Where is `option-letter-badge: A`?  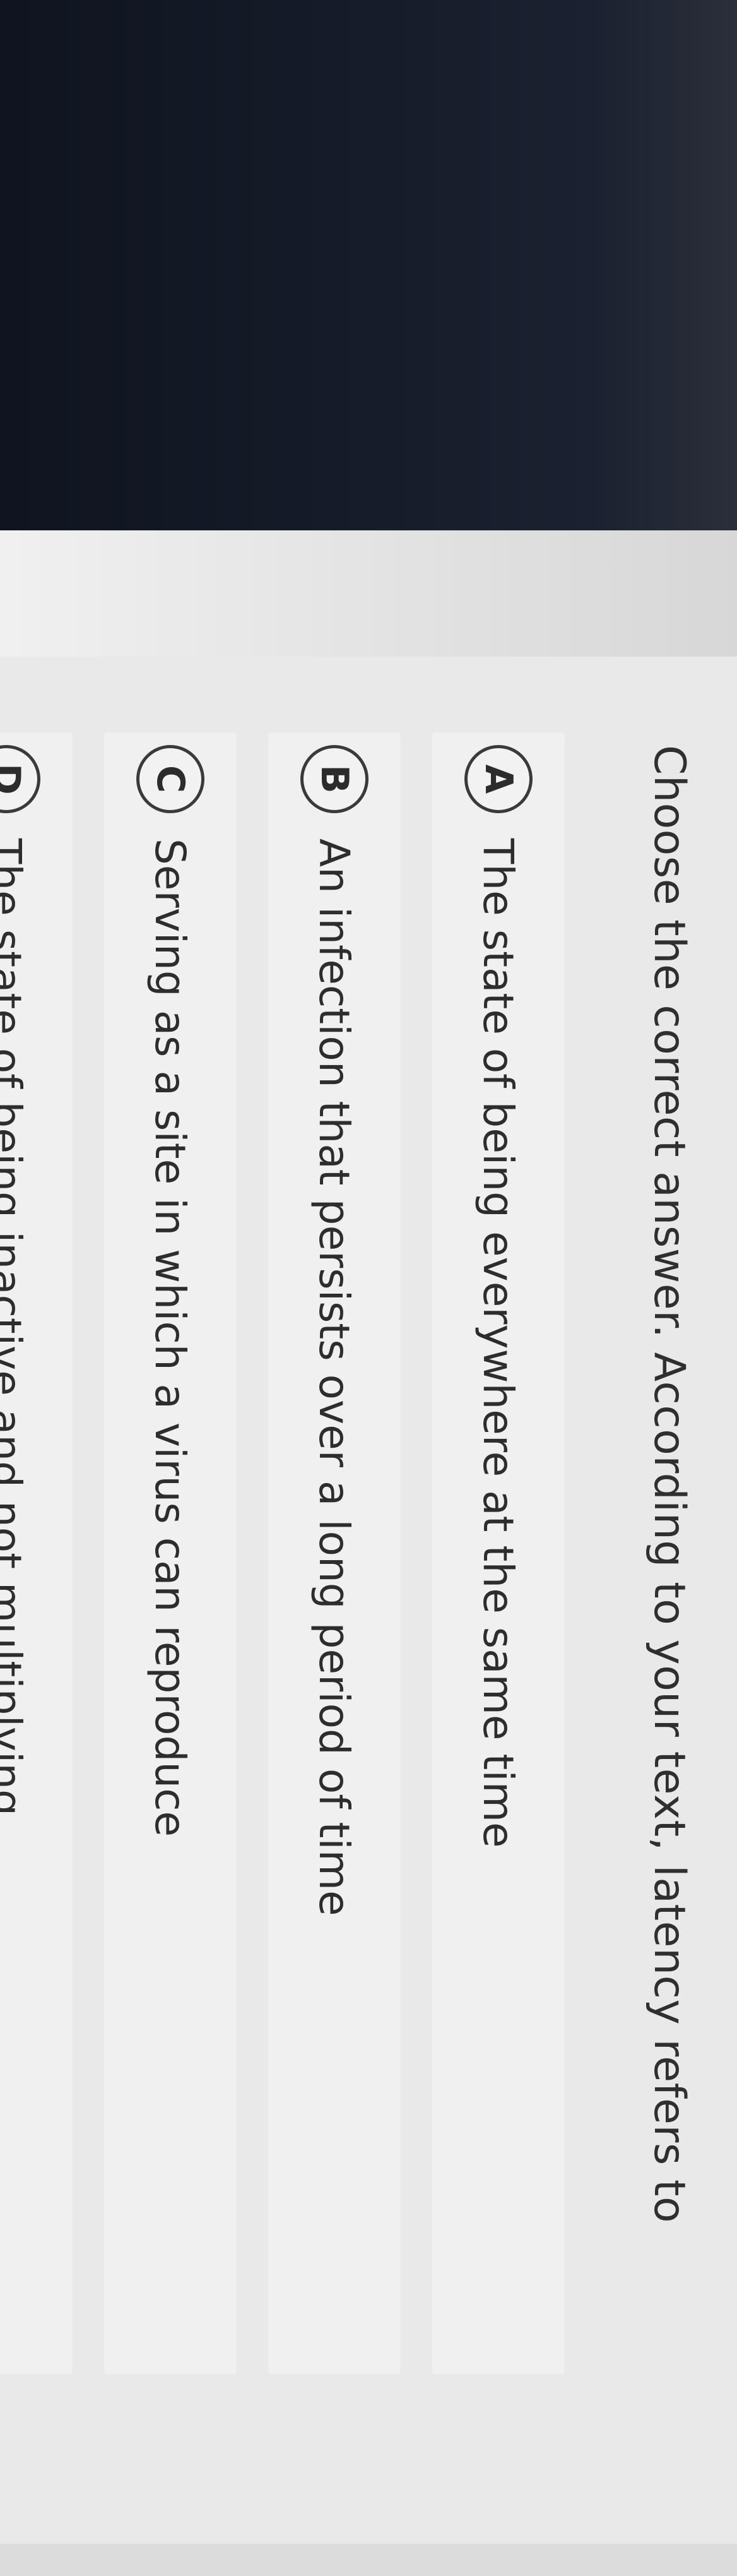 option-letter-badge: A is located at coordinates (498, 779).